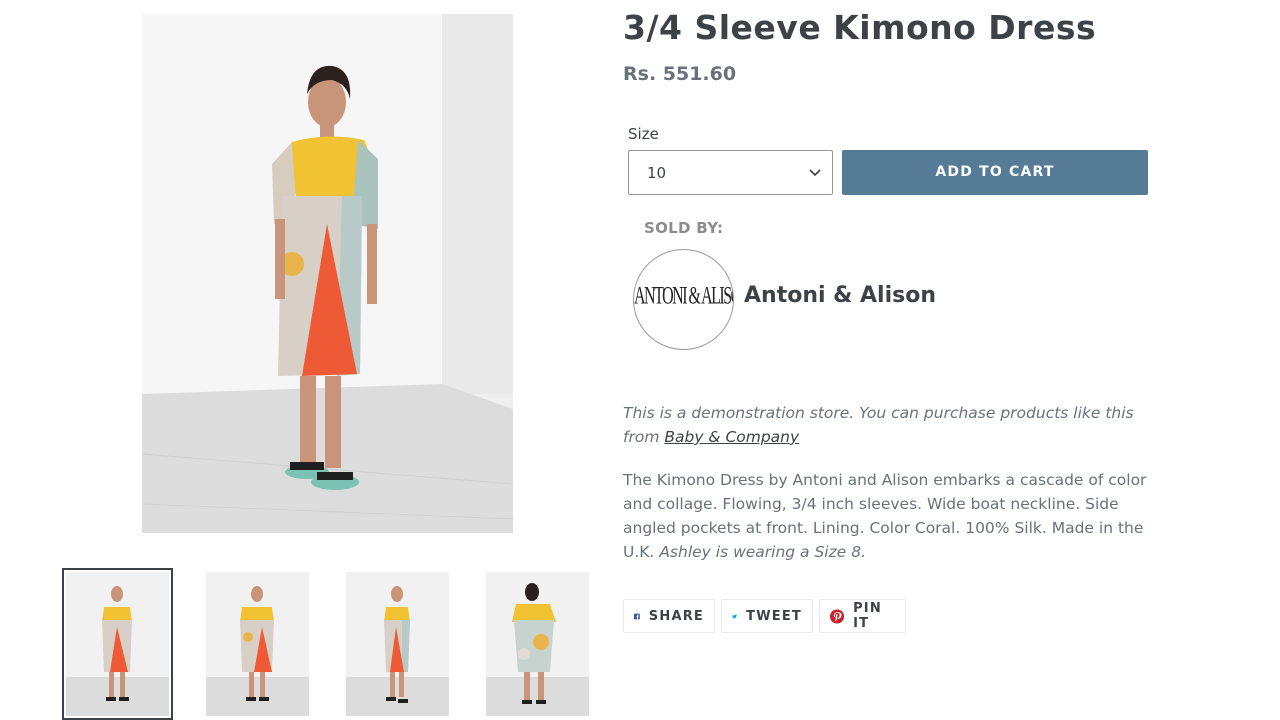 Image resolution: width=1280 pixels, height=720 pixels. I want to click on share-pinterest-button: PIN IT, so click(862, 616).